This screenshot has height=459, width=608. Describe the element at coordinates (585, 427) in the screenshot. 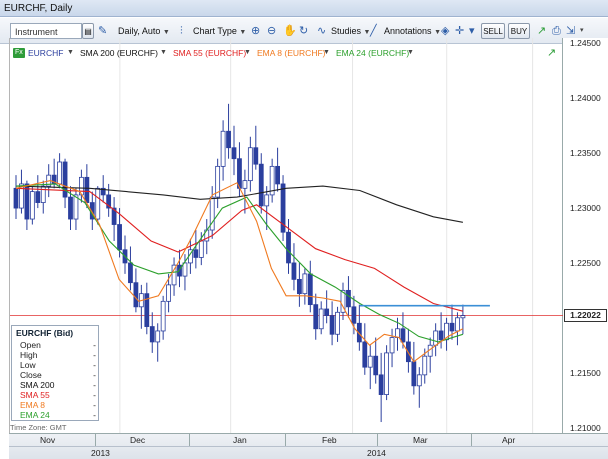

I see `price-tick-label: 1.21000` at that location.